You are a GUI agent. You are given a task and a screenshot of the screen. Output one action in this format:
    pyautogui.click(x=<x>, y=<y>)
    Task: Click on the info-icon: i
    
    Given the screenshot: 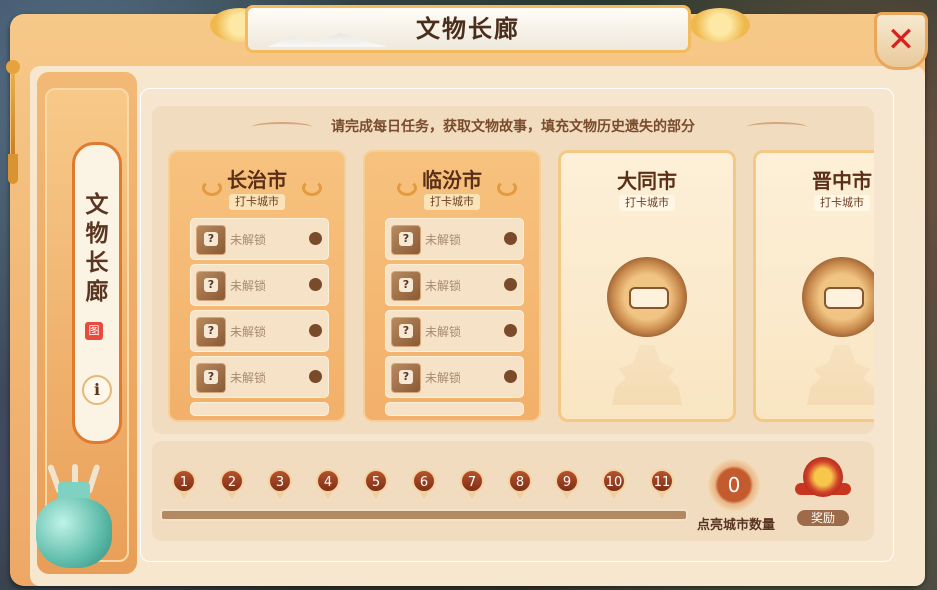 What is the action you would take?
    pyautogui.click(x=97, y=390)
    